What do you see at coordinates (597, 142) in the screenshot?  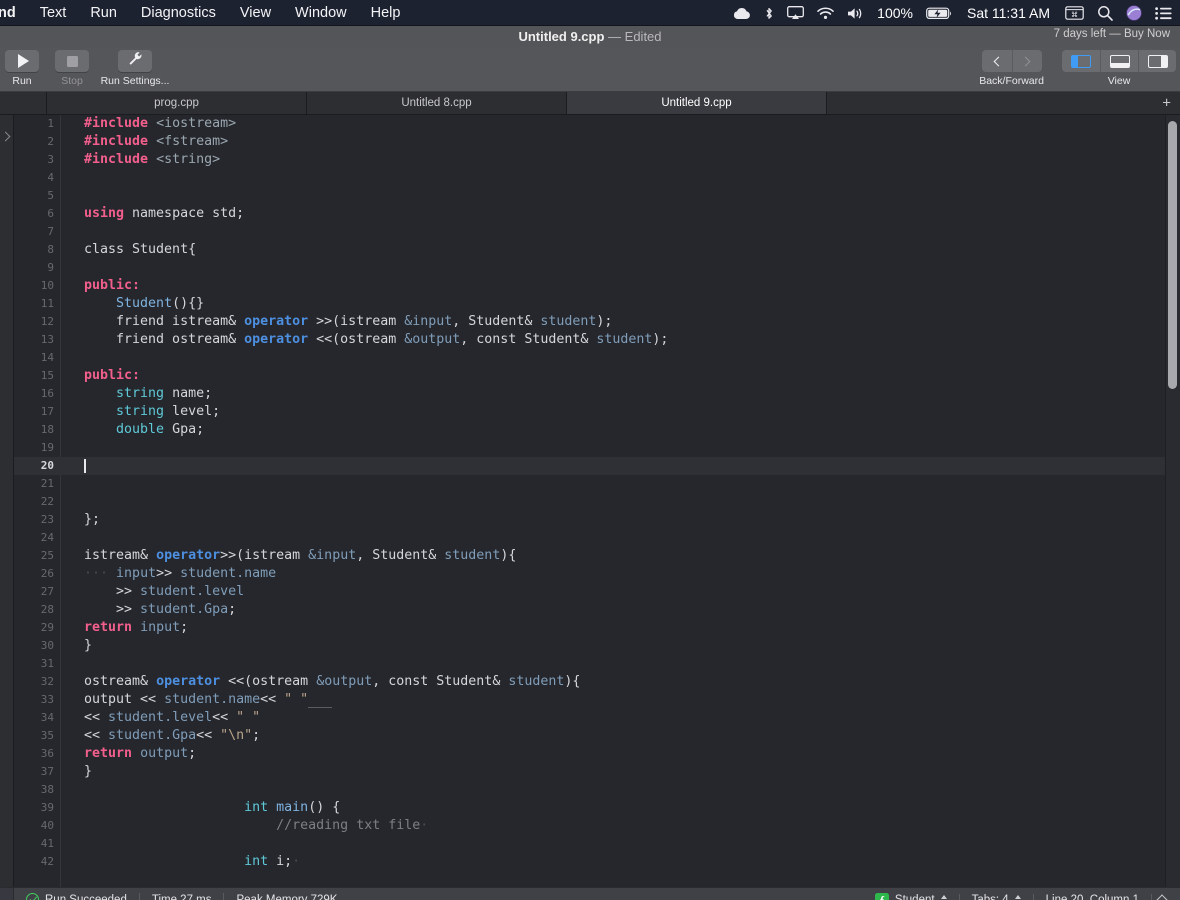 I see `code-line: 2 #include <fstream>` at bounding box center [597, 142].